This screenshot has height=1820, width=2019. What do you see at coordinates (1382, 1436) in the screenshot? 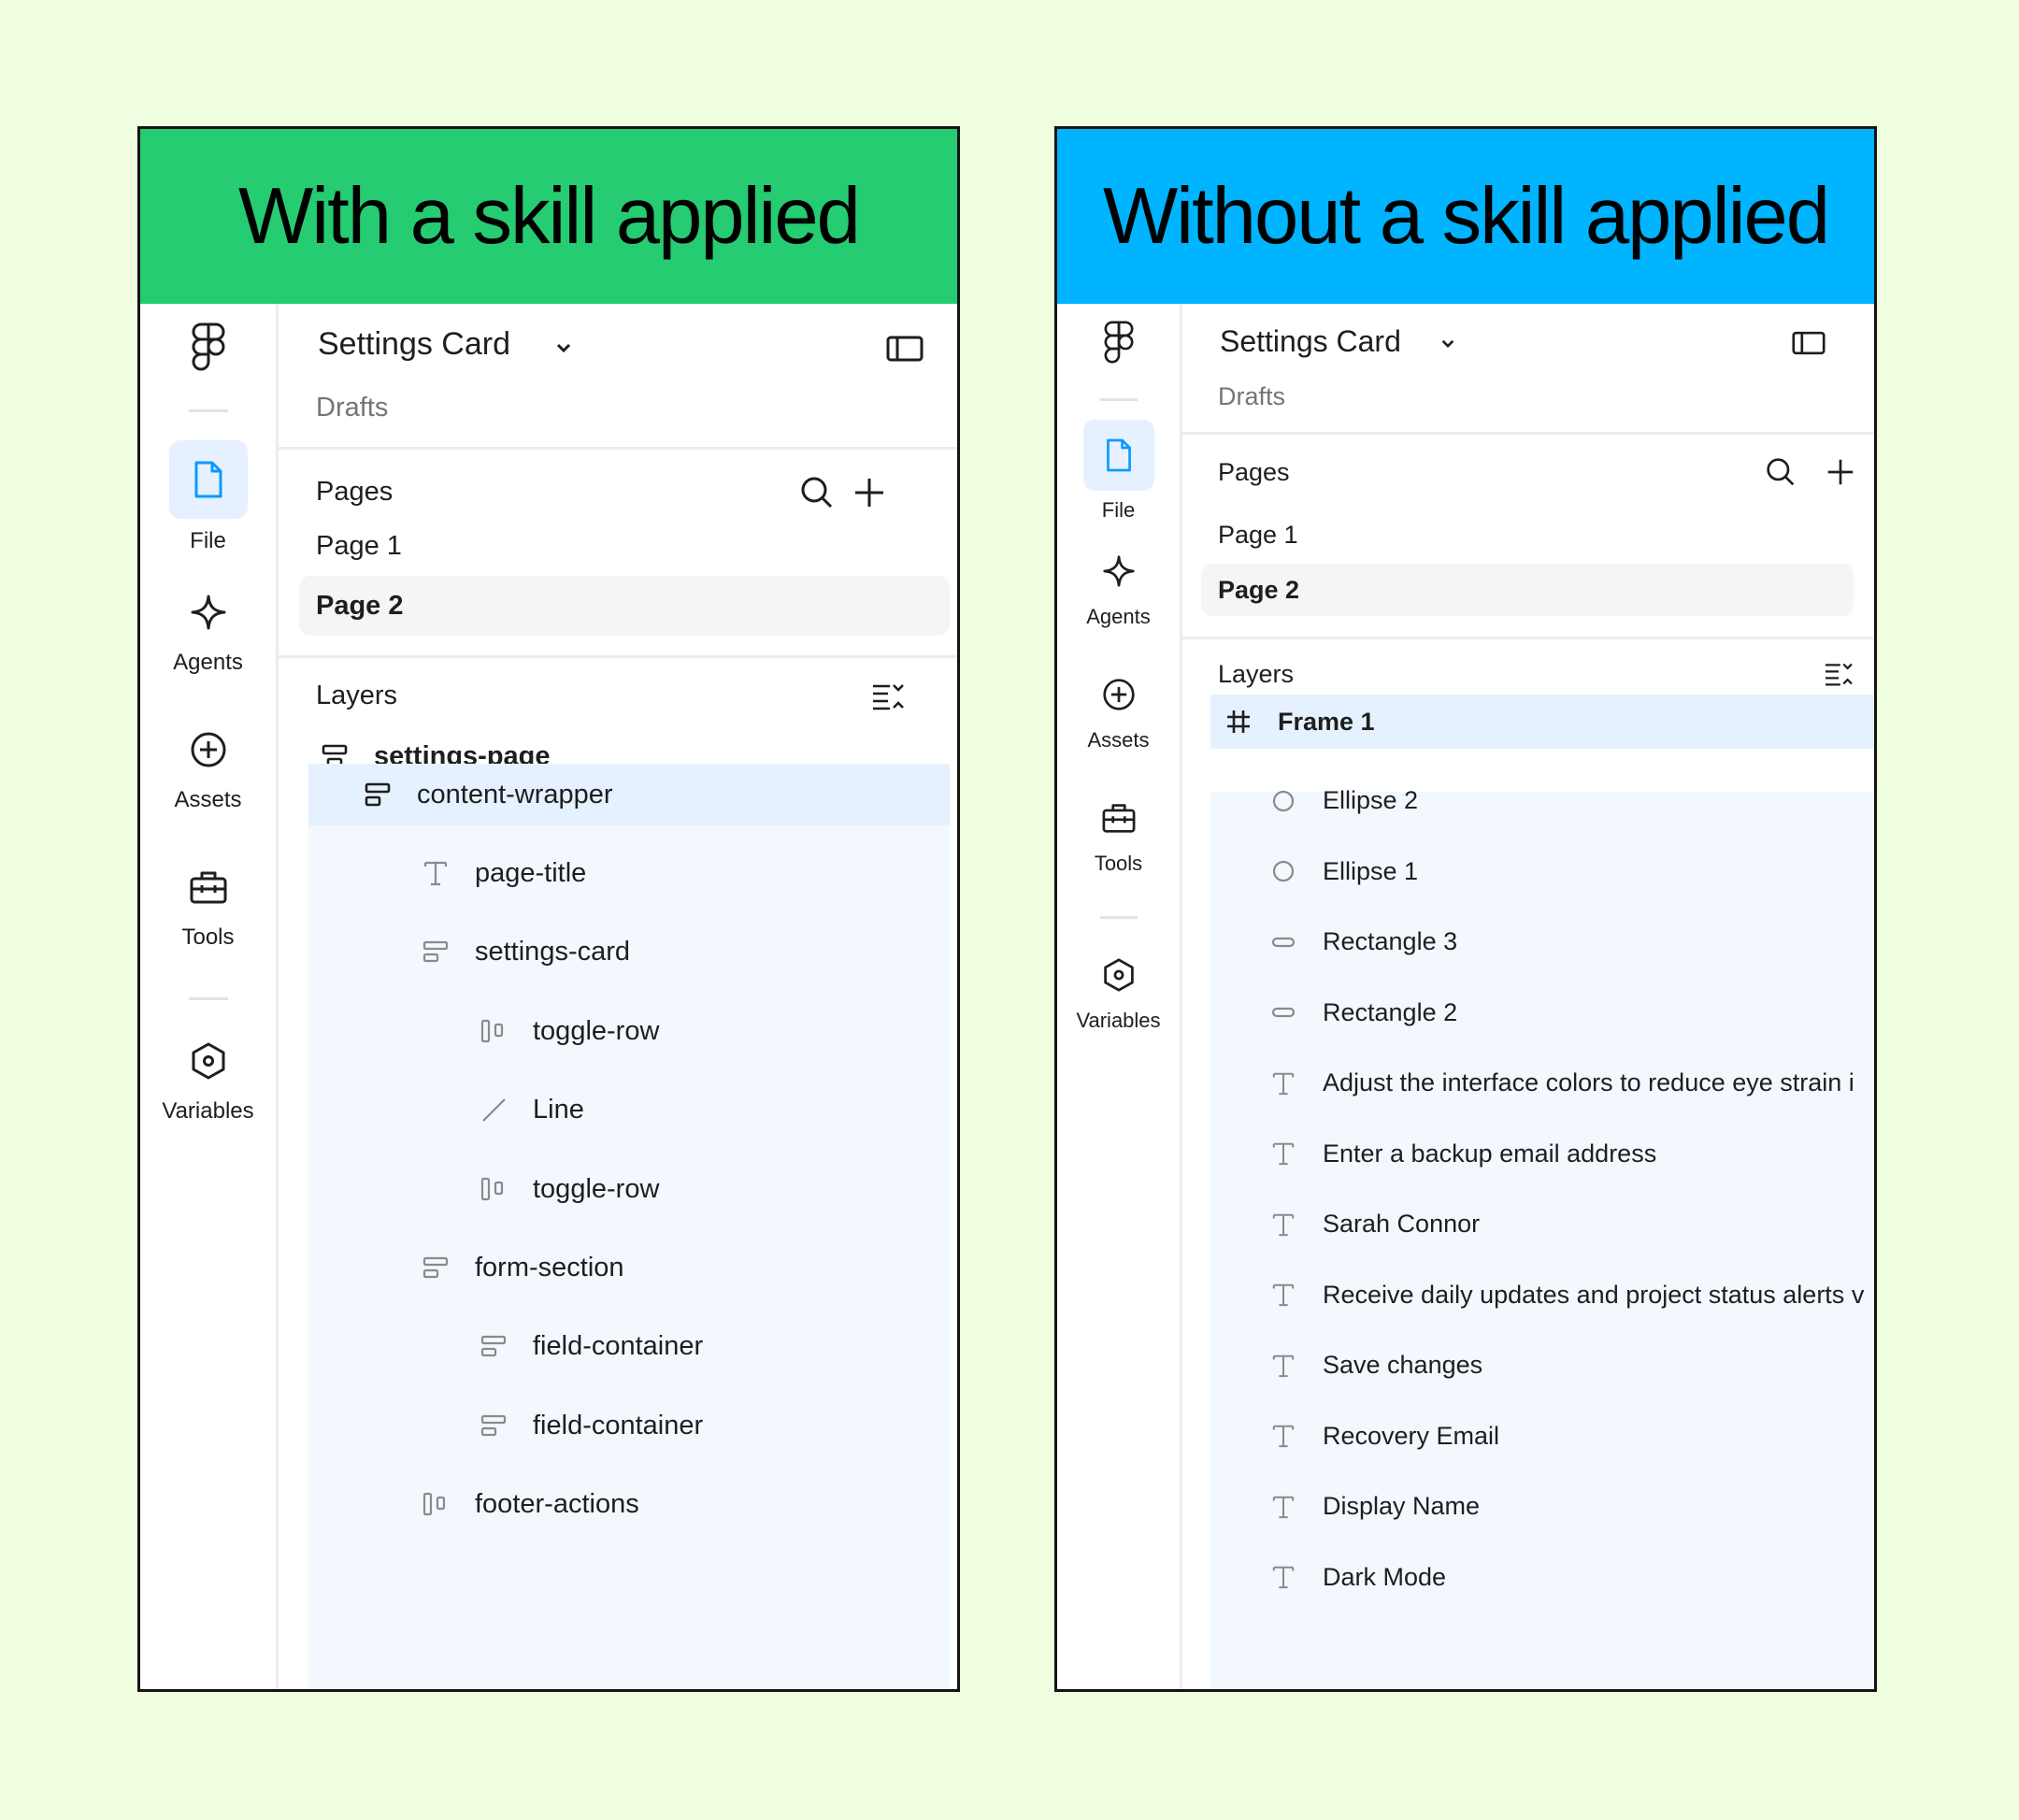
I see `layer-row: Recovery Email` at bounding box center [1382, 1436].